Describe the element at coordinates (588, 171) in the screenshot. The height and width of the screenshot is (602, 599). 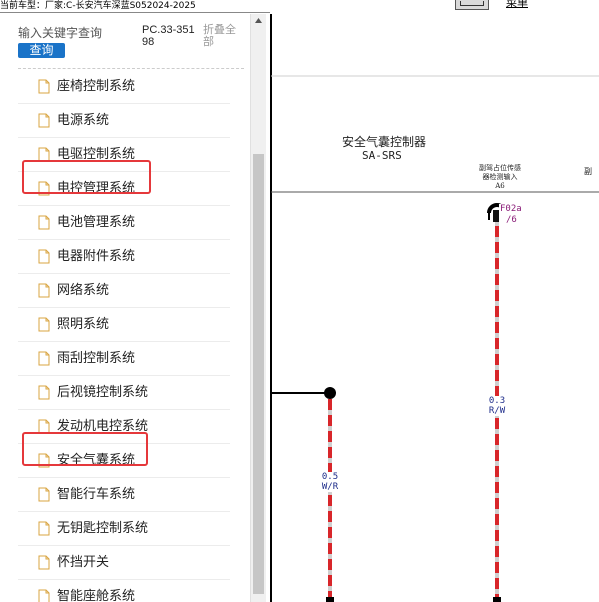
I see `pin-description-cut: 副` at that location.